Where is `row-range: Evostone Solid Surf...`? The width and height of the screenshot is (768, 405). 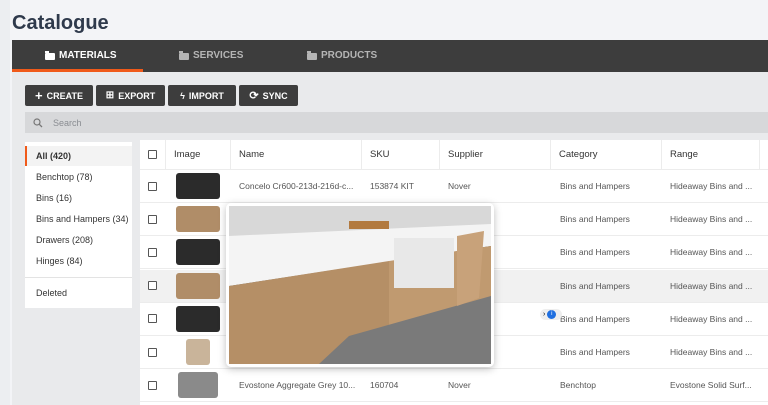
row-range: Evostone Solid Surf... is located at coordinates (711, 385).